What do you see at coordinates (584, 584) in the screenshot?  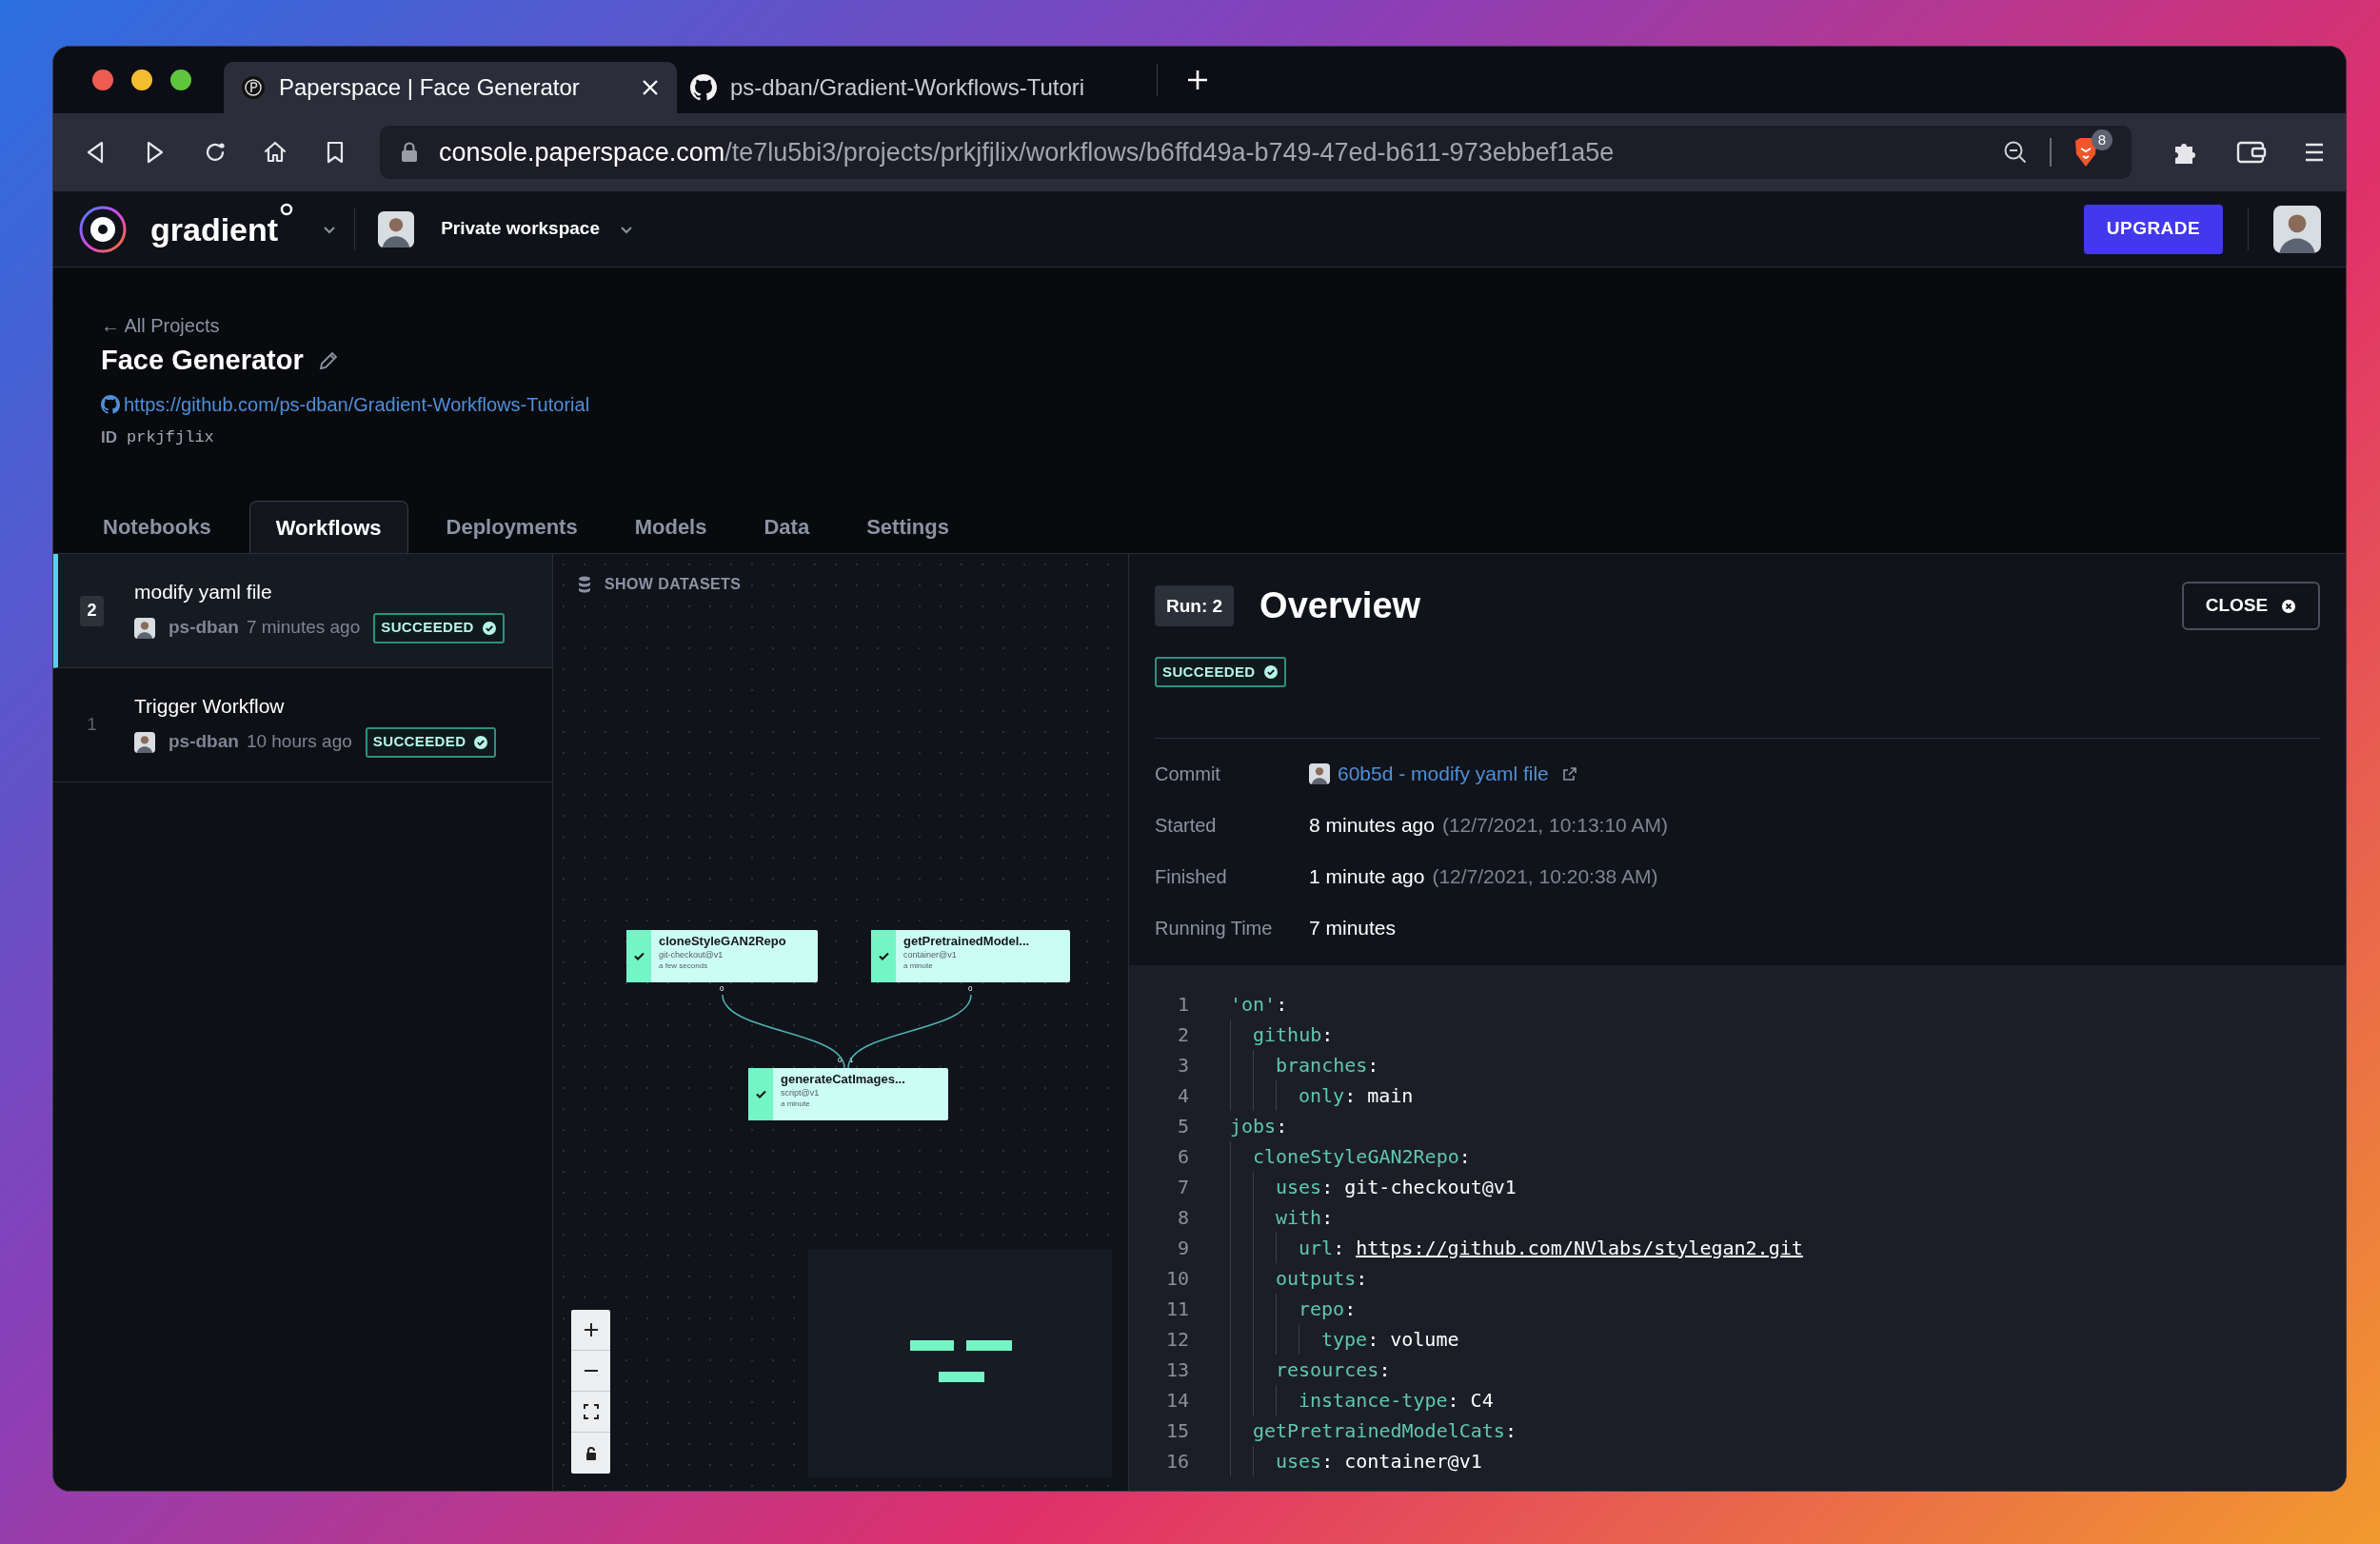 I see `database-icon` at bounding box center [584, 584].